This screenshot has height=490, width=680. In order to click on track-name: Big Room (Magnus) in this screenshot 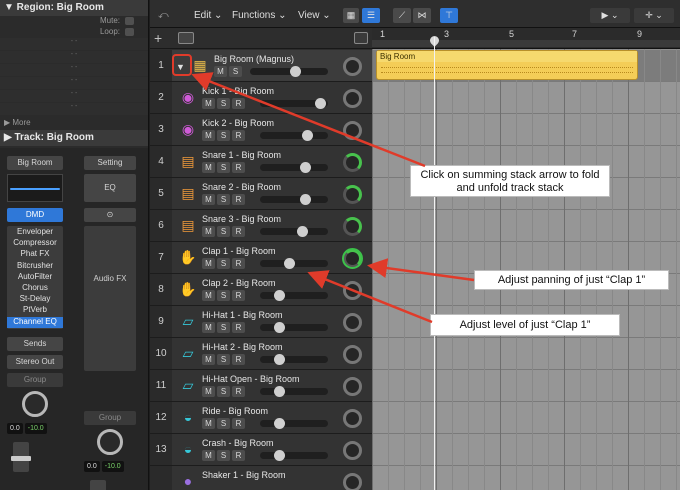, I will do `click(254, 59)`.